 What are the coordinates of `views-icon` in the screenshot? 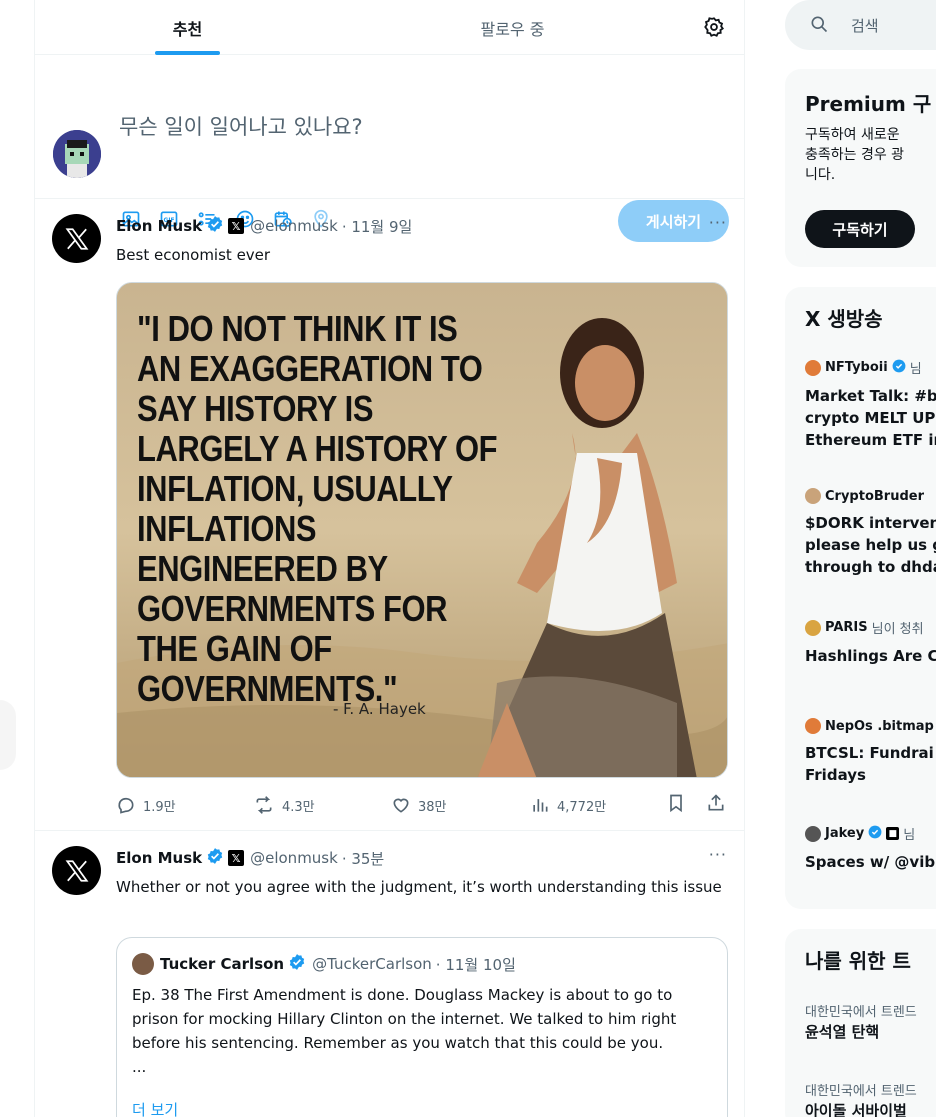 It's located at (540, 805).